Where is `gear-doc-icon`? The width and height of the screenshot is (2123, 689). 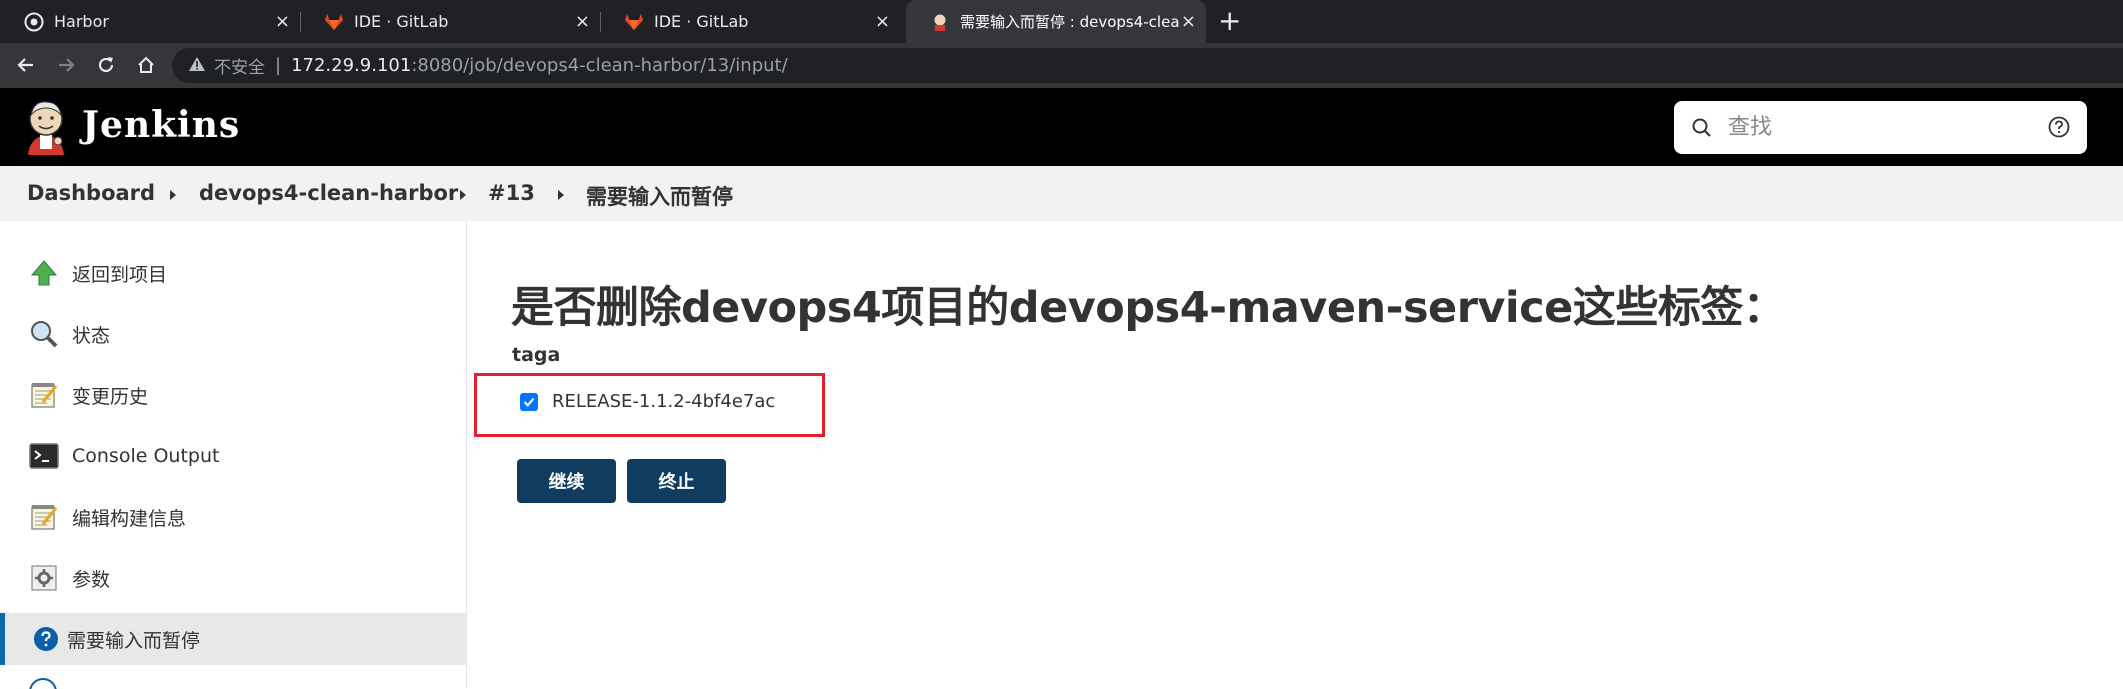 gear-doc-icon is located at coordinates (44, 578).